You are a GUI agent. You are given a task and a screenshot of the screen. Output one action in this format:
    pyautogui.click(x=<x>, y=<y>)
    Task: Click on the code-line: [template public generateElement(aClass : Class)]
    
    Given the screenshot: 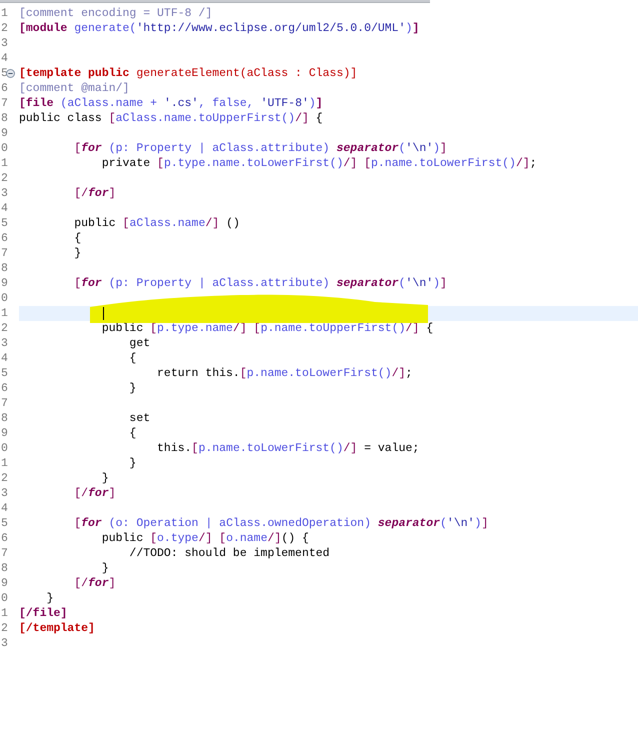 What is the action you would take?
    pyautogui.click(x=188, y=73)
    